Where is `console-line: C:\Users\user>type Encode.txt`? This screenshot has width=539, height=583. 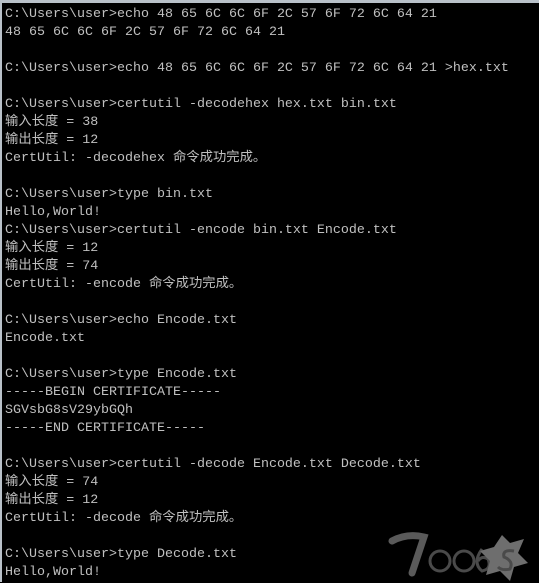 console-line: C:\Users\user>type Encode.txt is located at coordinates (121, 374).